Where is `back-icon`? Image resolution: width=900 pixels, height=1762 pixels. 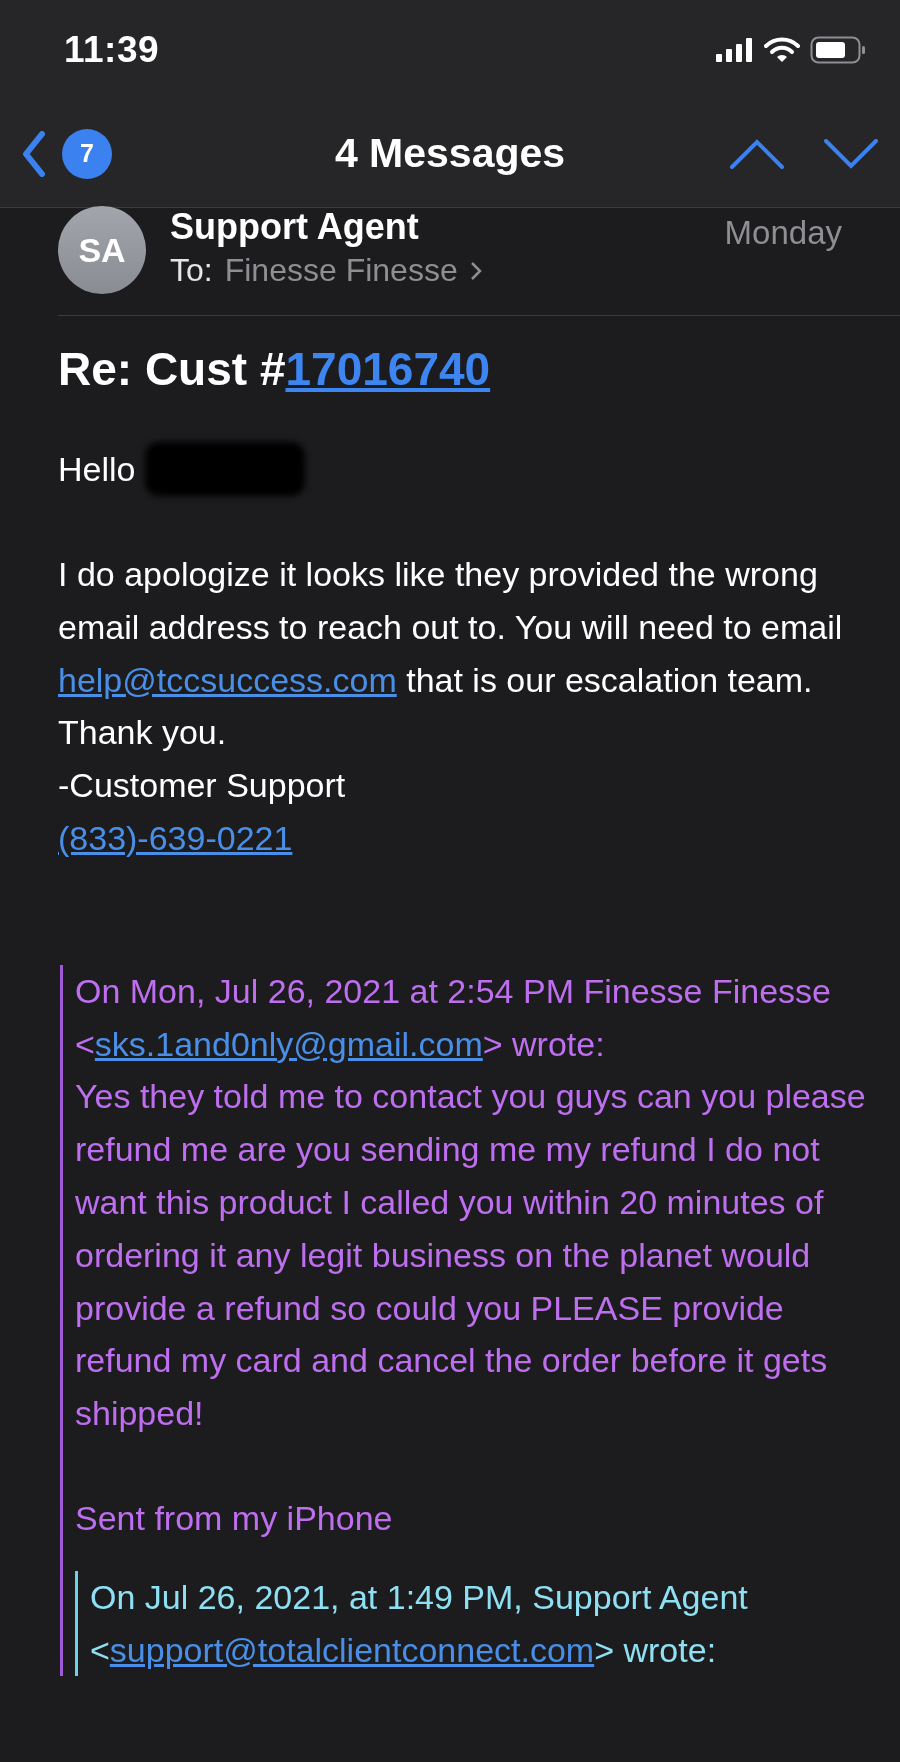 back-icon is located at coordinates (34, 153).